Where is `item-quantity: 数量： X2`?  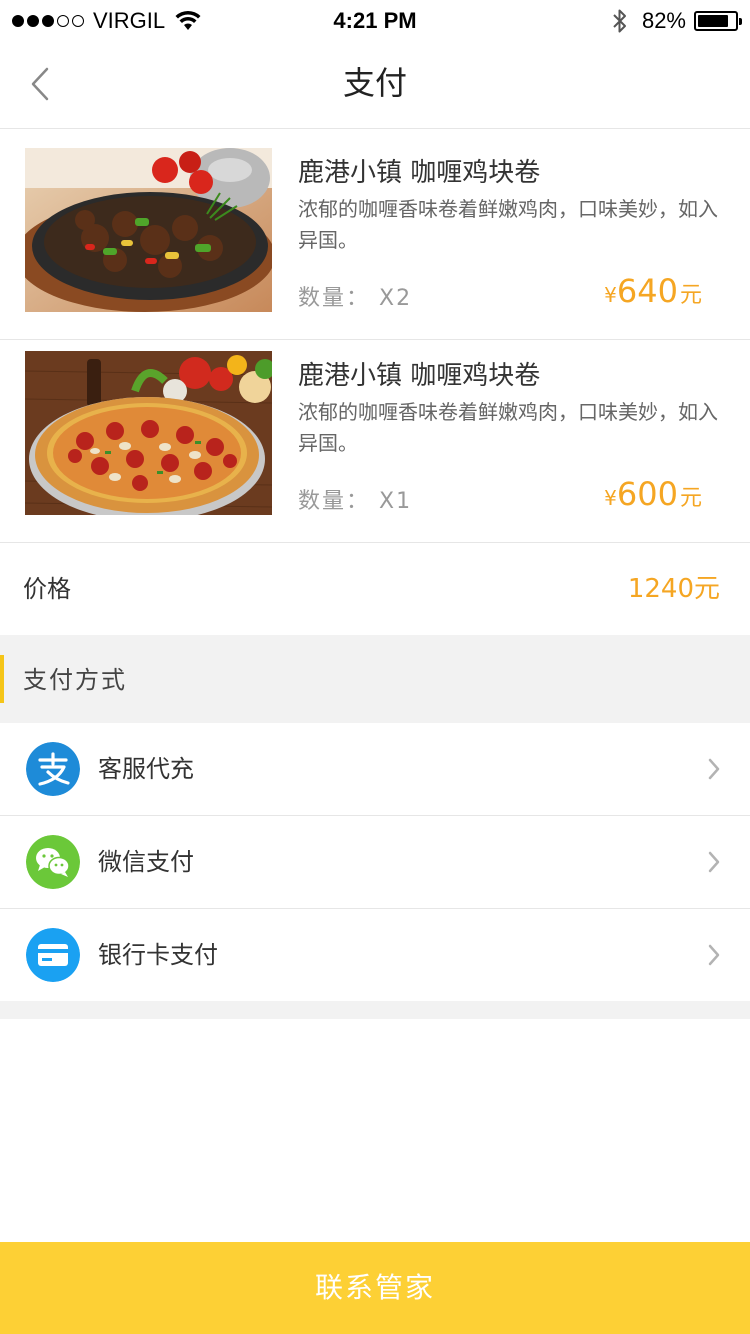 item-quantity: 数量： X2 is located at coordinates (355, 298).